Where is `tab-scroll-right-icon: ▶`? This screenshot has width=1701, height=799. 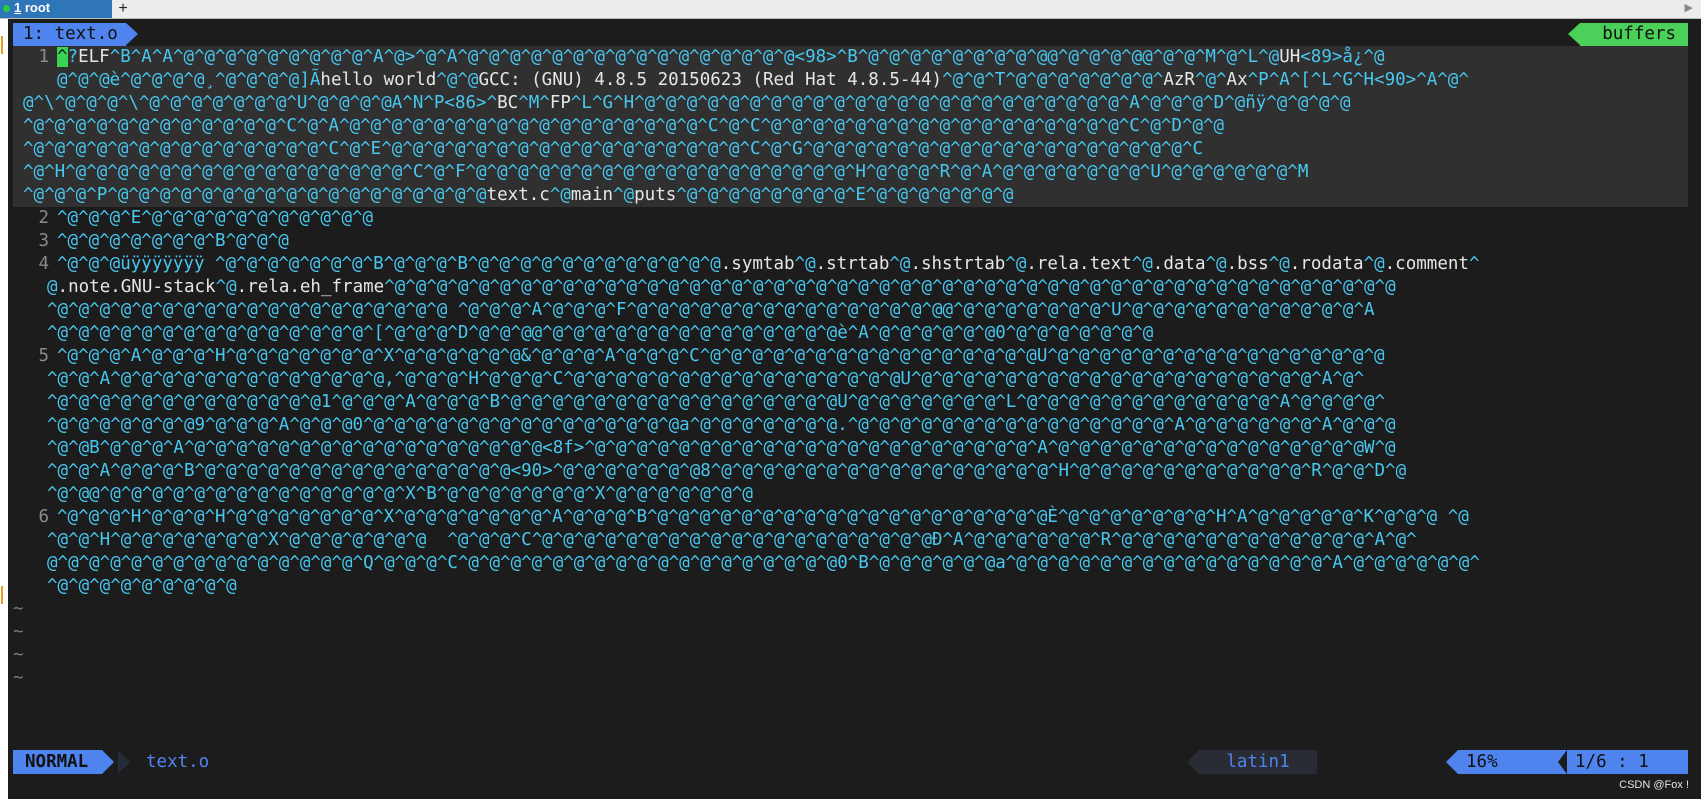 tab-scroll-right-icon: ▶ is located at coordinates (1689, 8).